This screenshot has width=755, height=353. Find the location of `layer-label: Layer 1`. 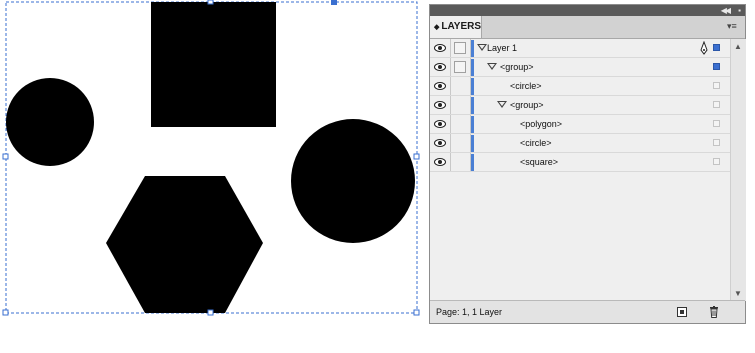

layer-label: Layer 1 is located at coordinates (502, 48).